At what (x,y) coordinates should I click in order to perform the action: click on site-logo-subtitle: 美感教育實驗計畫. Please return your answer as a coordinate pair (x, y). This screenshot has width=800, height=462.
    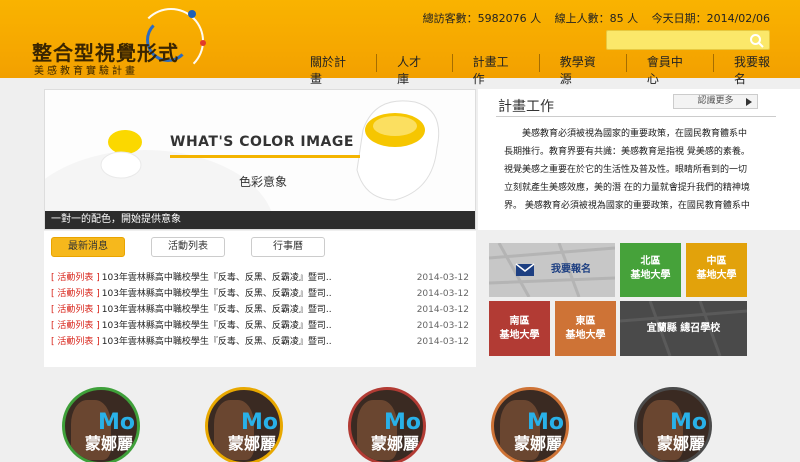
    Looking at the image, I should click on (86, 71).